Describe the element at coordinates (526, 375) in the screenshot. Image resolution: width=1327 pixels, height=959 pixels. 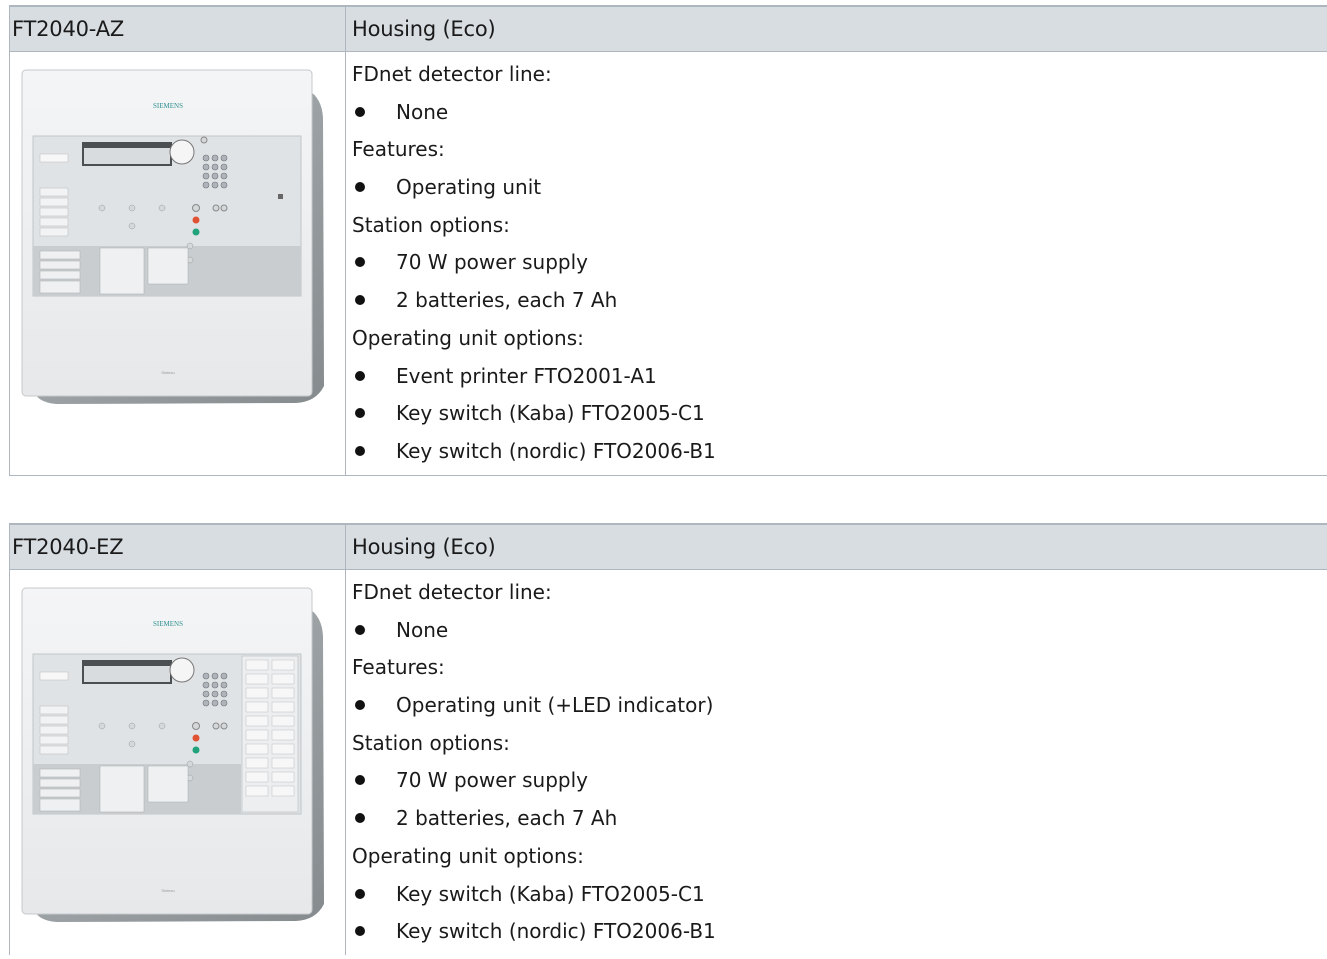
I see `list-item-text: Event printer FTO2001-A1` at that location.